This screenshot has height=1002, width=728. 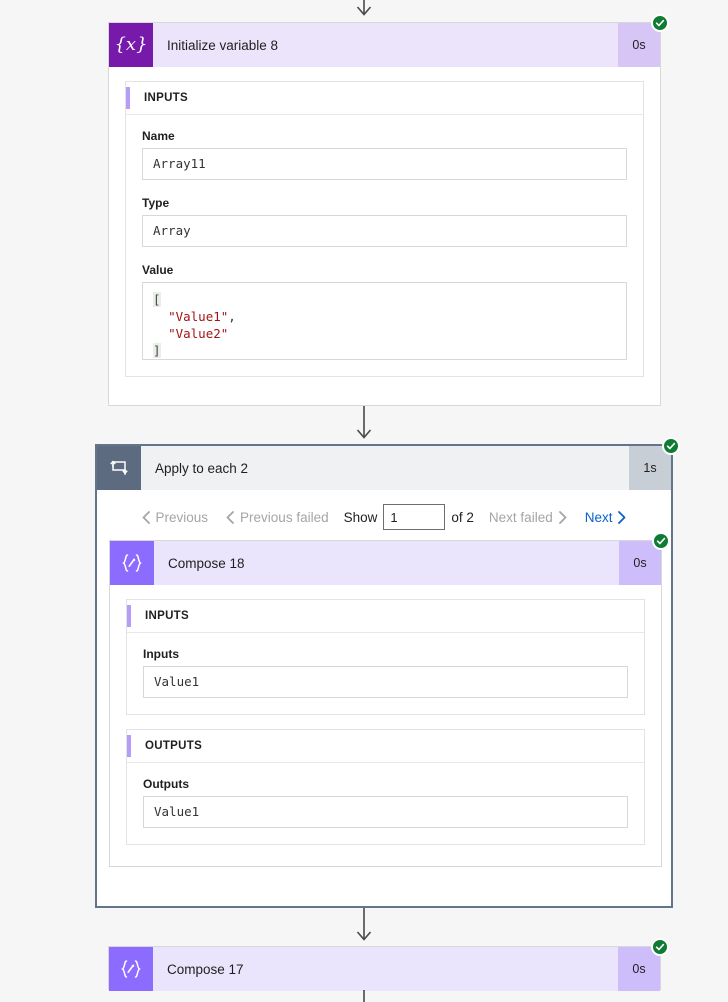 What do you see at coordinates (284, 517) in the screenshot?
I see `previous-failed-label: Previous failed` at bounding box center [284, 517].